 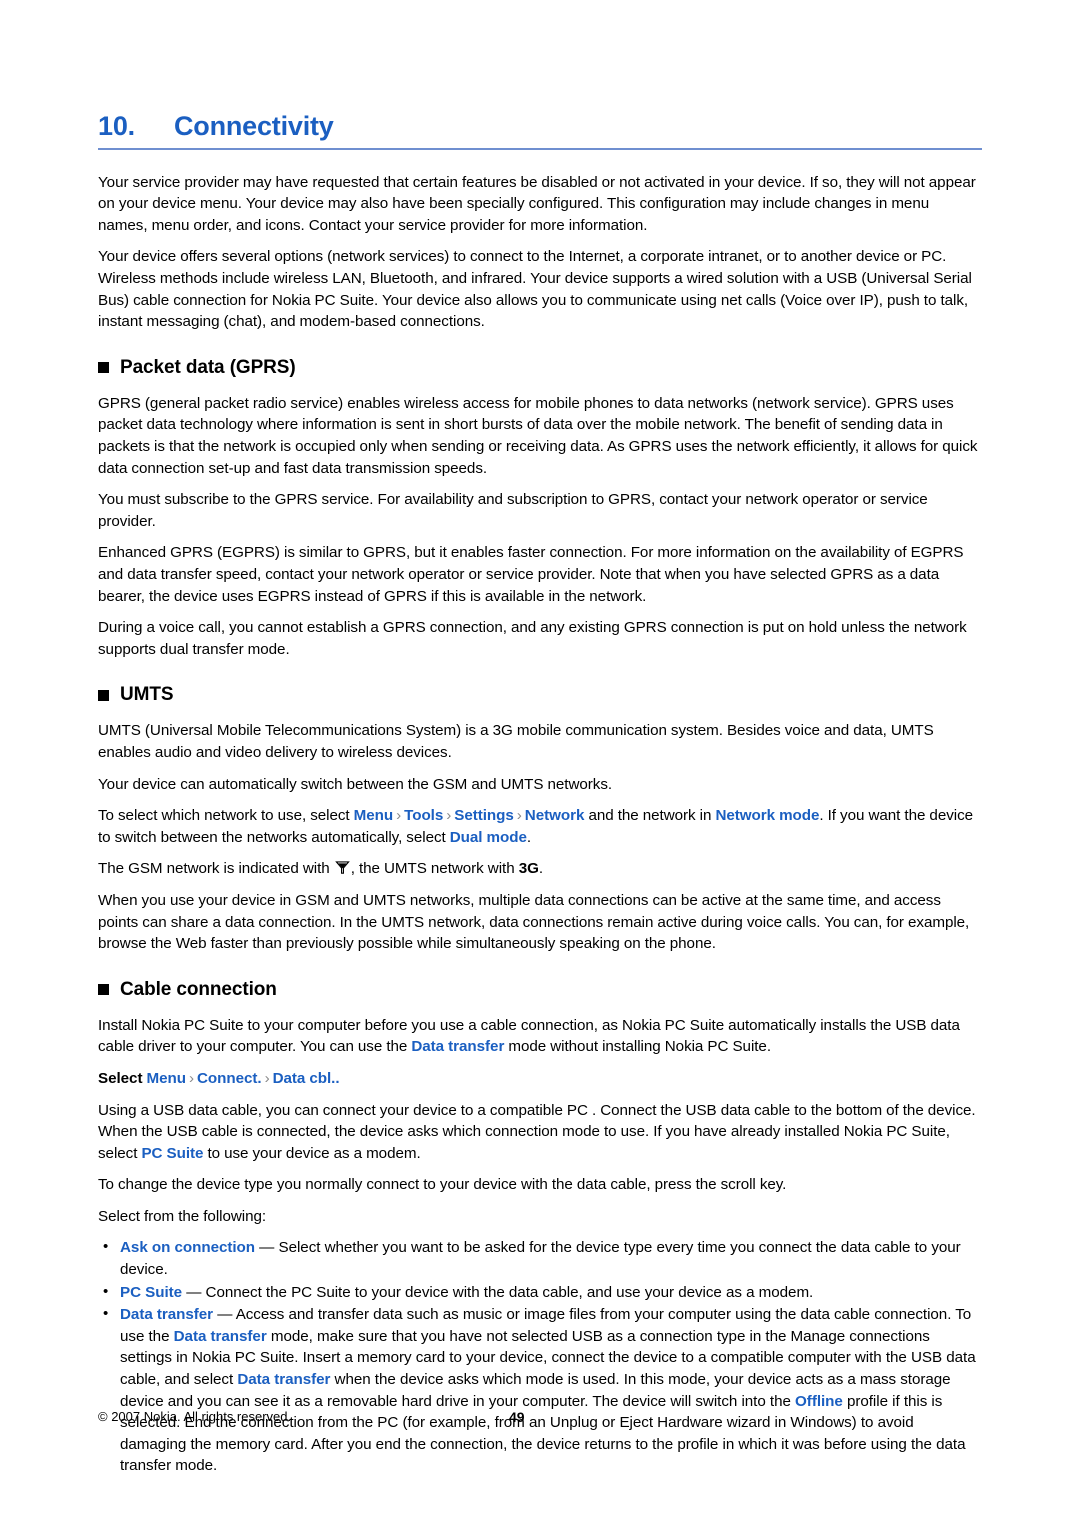 I want to click on select-label: Select, so click(x=122, y=1078).